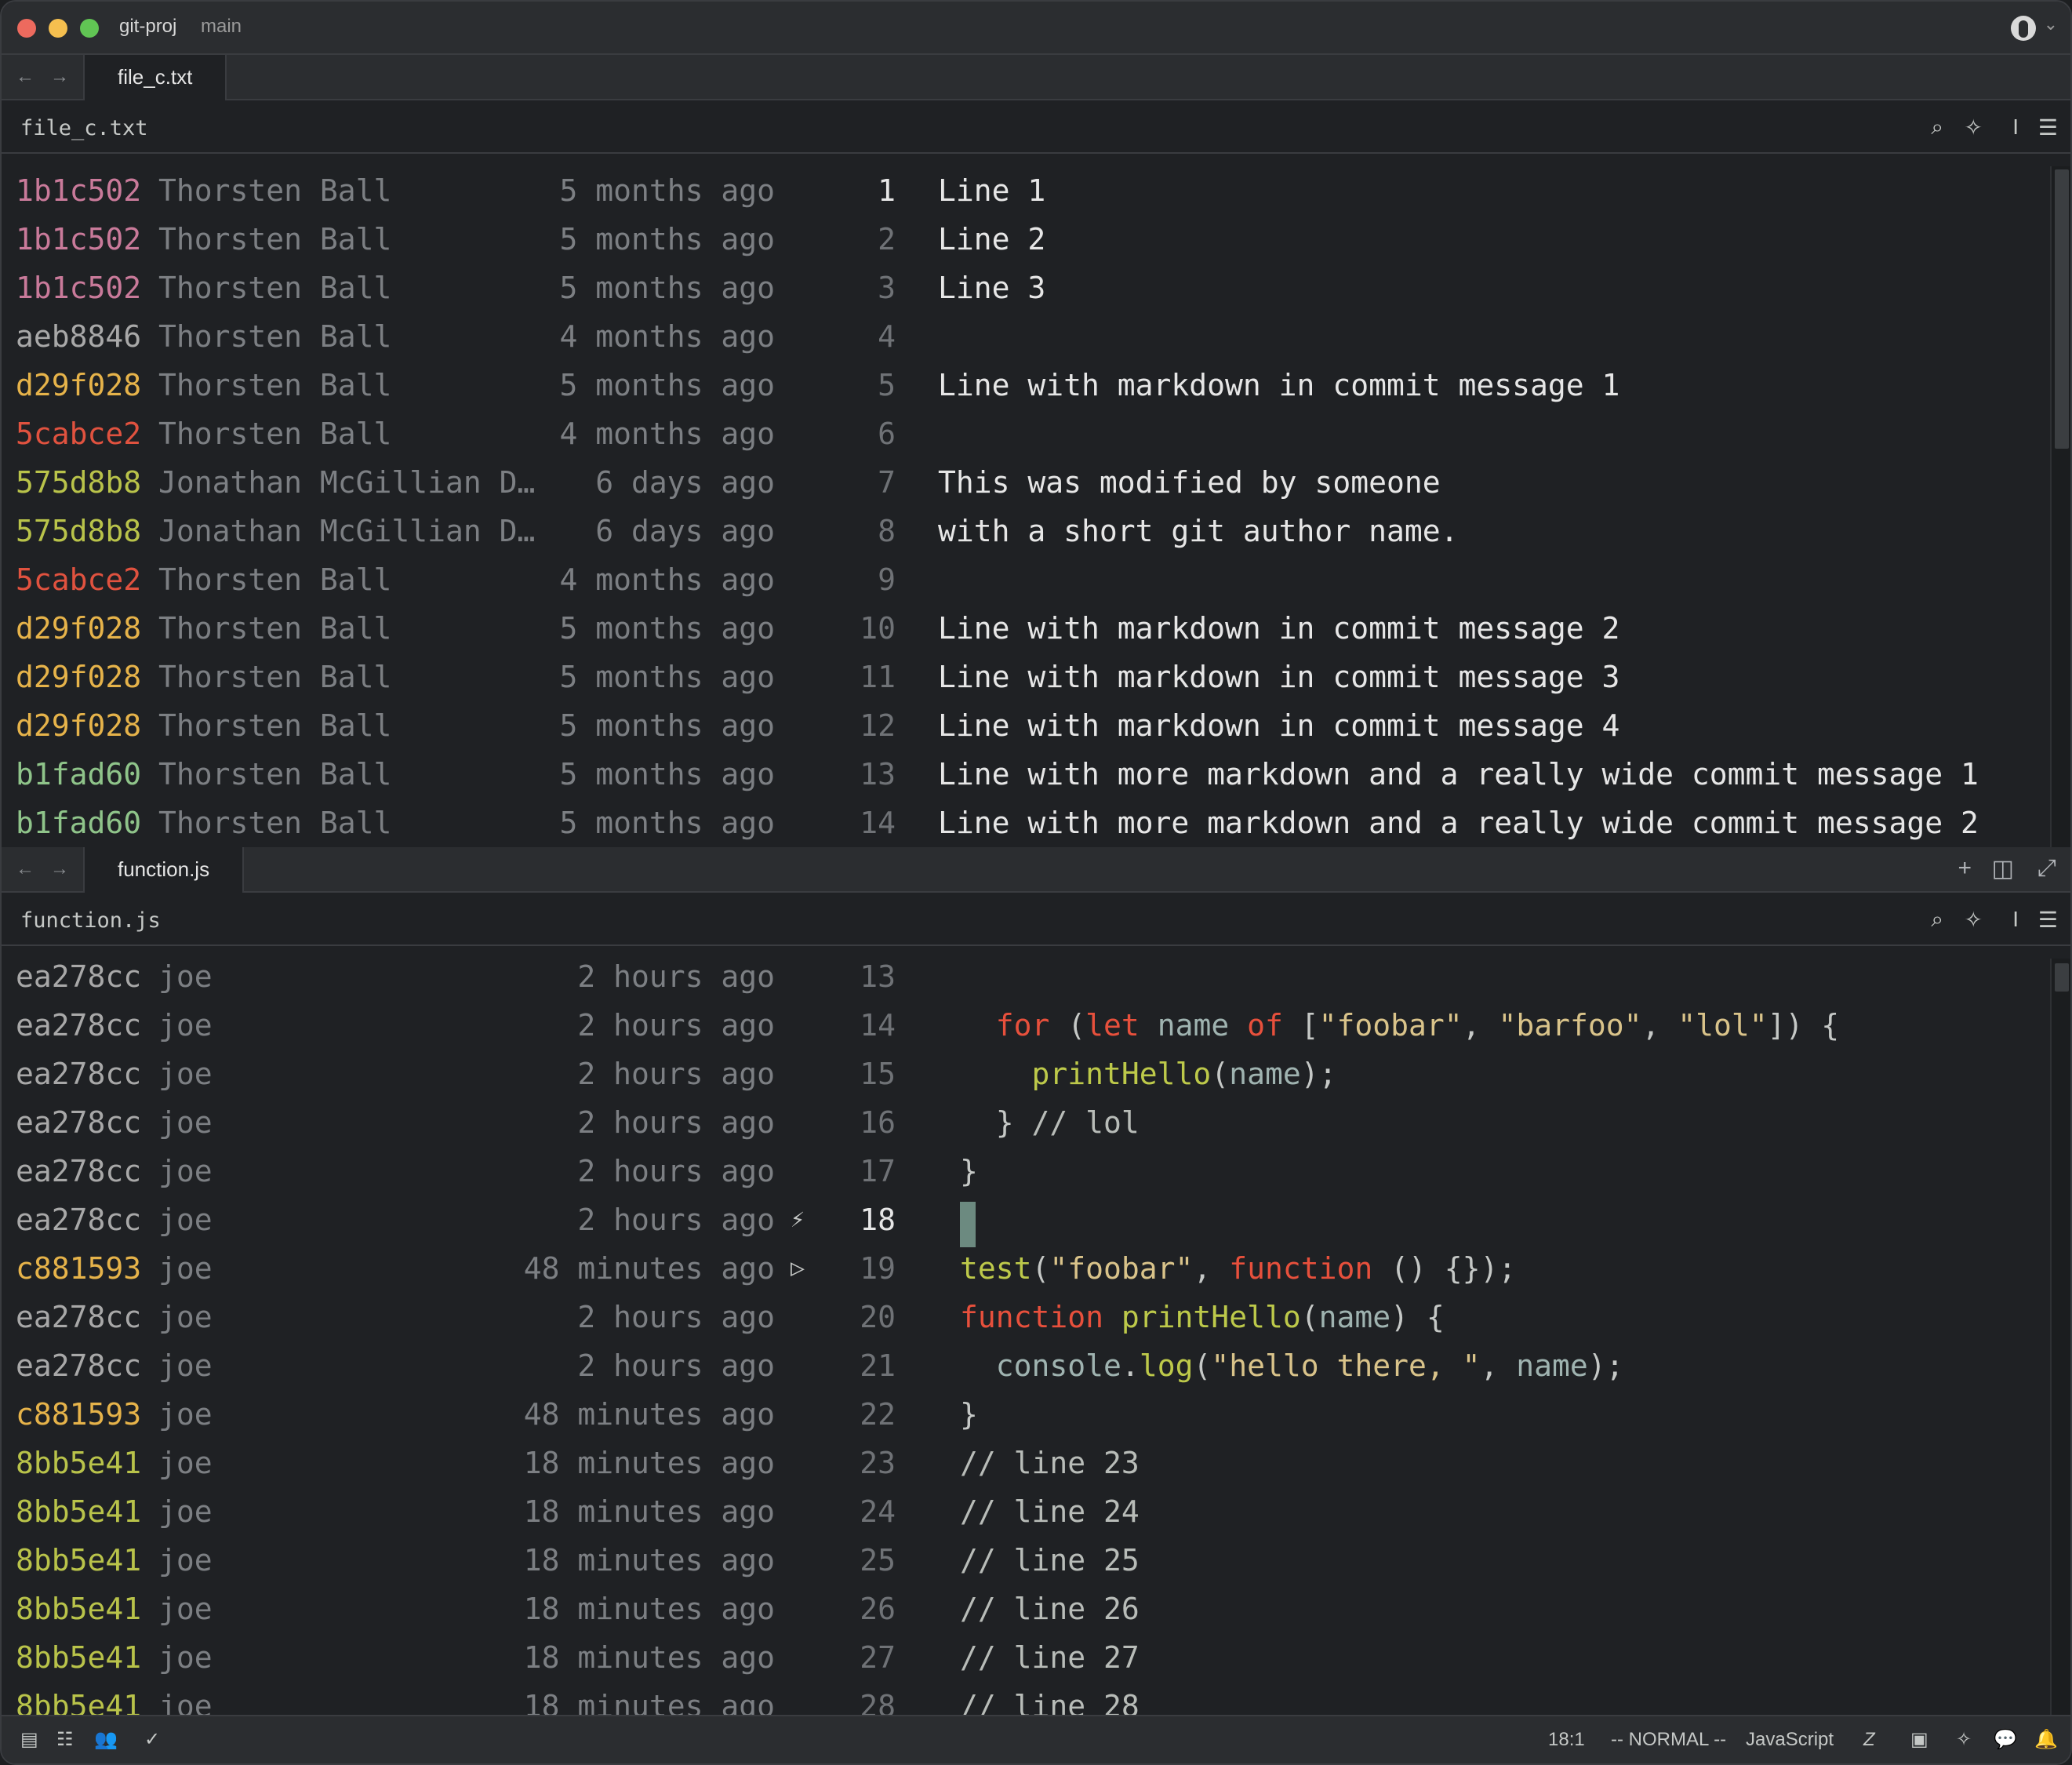  I want to click on zoom-window-button, so click(89, 29).